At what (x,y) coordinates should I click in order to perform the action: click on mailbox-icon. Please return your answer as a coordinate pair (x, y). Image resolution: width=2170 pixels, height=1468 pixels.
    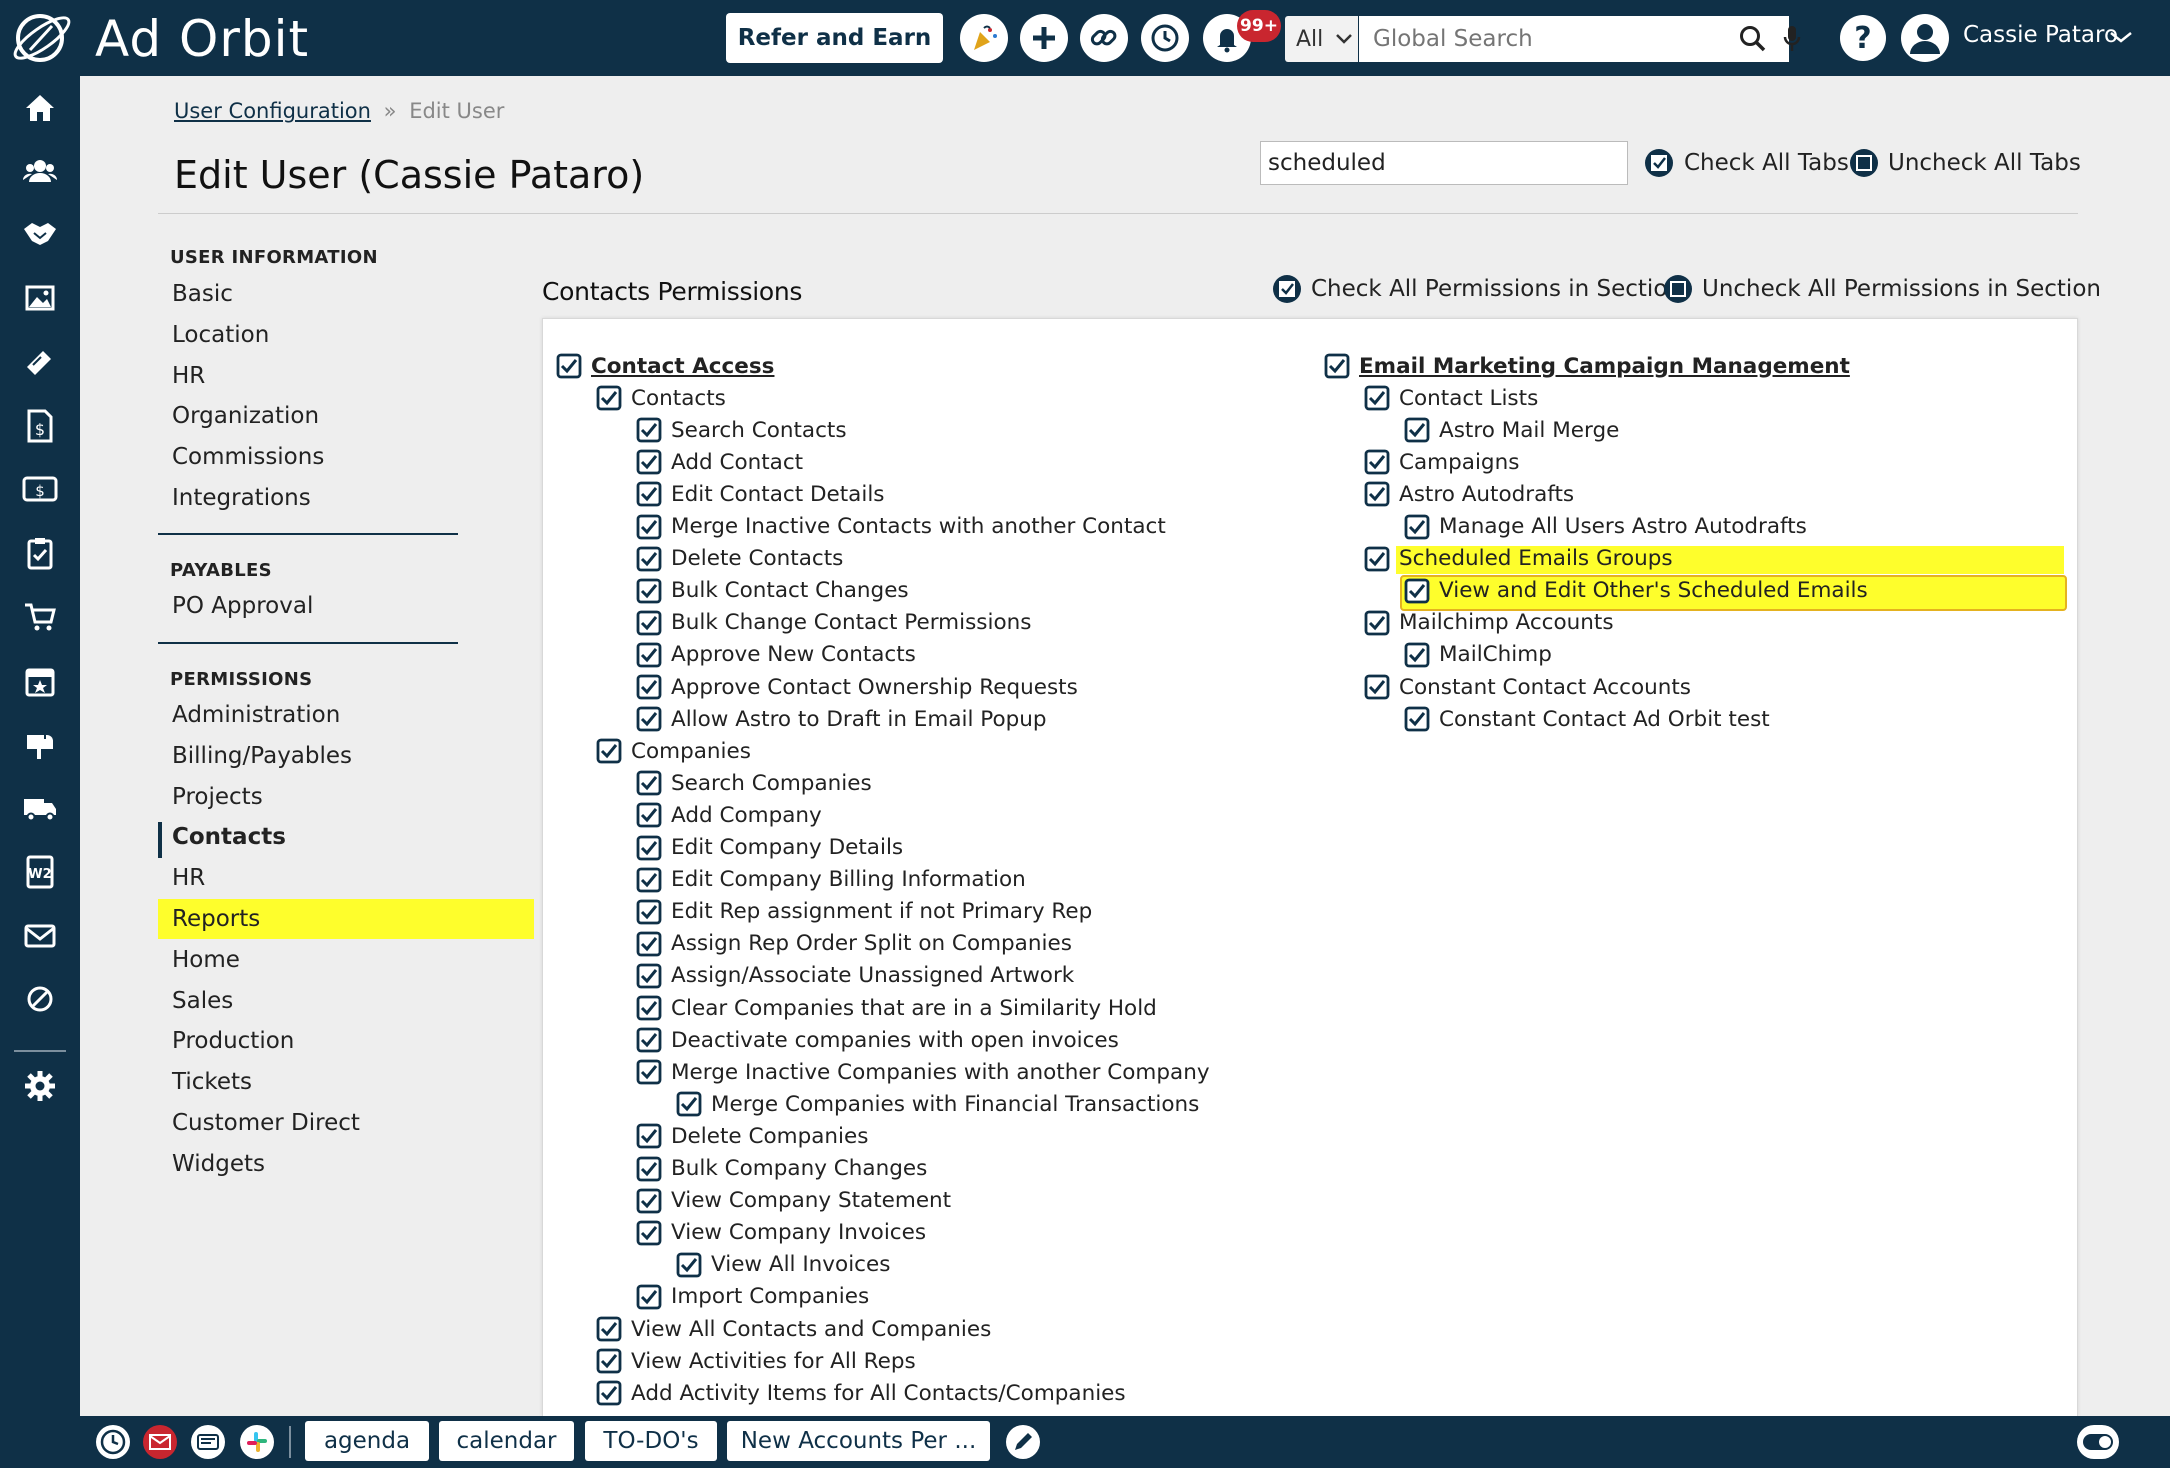
    Looking at the image, I should click on (40, 744).